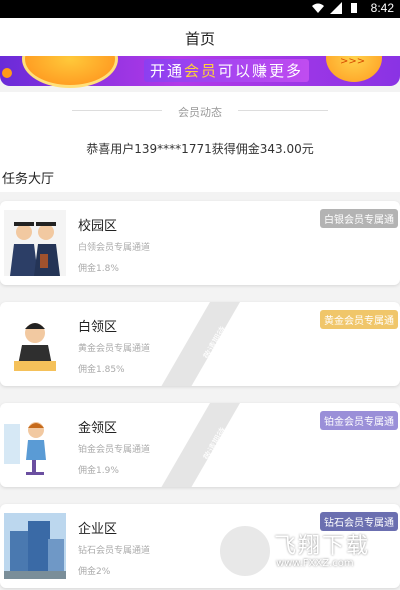 The image size is (400, 590). Describe the element at coordinates (322, 546) in the screenshot. I see `watermark-brand: 飞翔下载` at that location.